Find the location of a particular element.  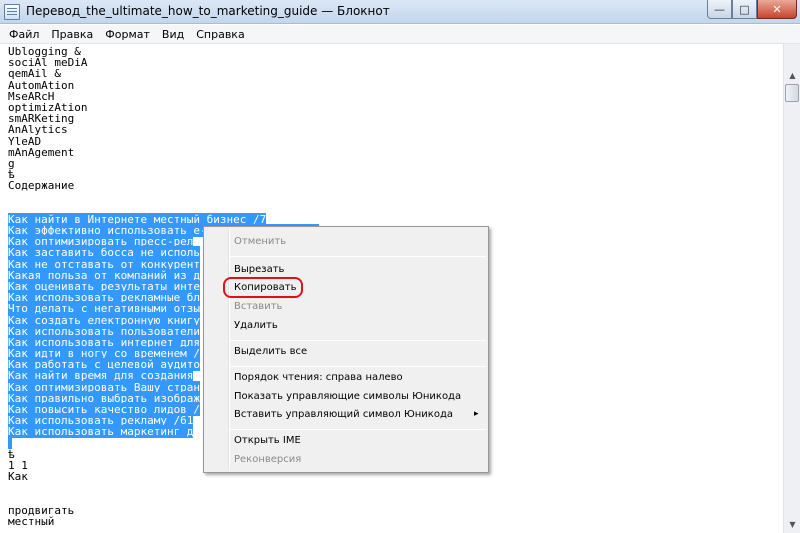

menu-file: Файл is located at coordinates (24, 34).